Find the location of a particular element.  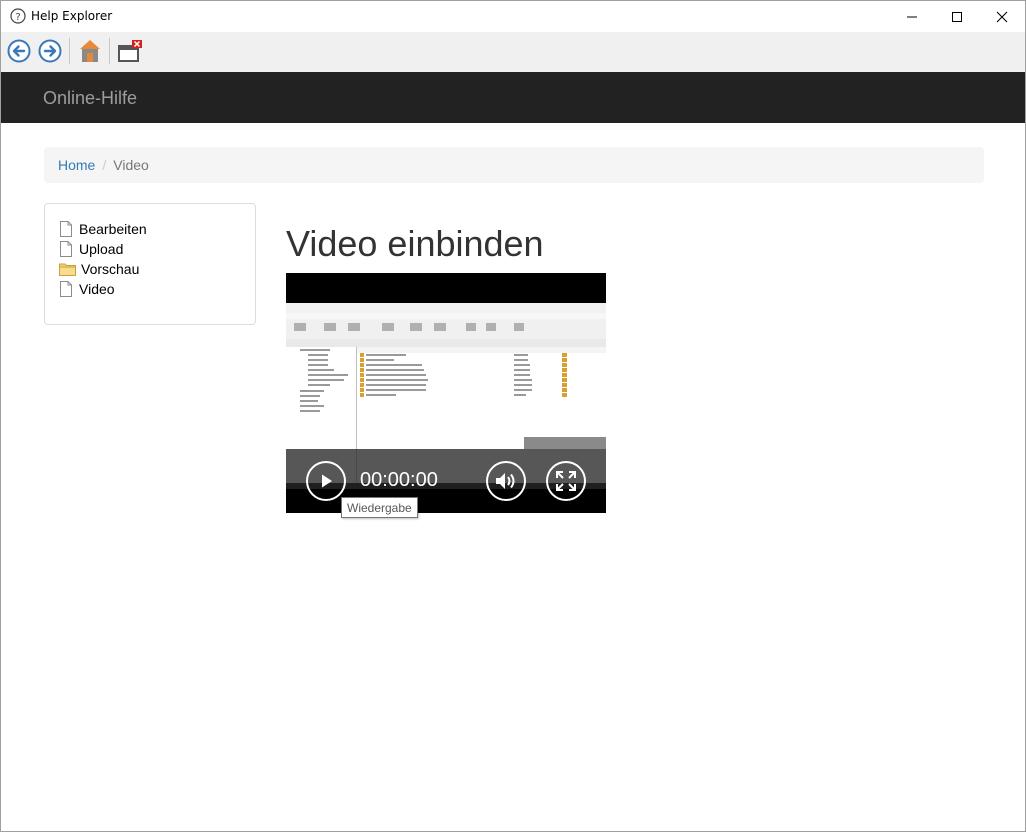

navbar-brand: Online-Hilfe is located at coordinates (90, 98).